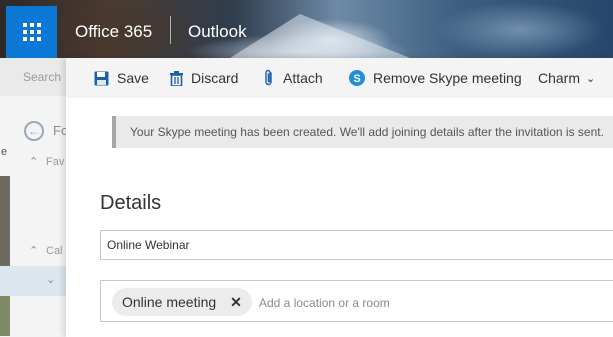 The image size is (613, 337). I want to click on background-text: e, so click(4, 152).